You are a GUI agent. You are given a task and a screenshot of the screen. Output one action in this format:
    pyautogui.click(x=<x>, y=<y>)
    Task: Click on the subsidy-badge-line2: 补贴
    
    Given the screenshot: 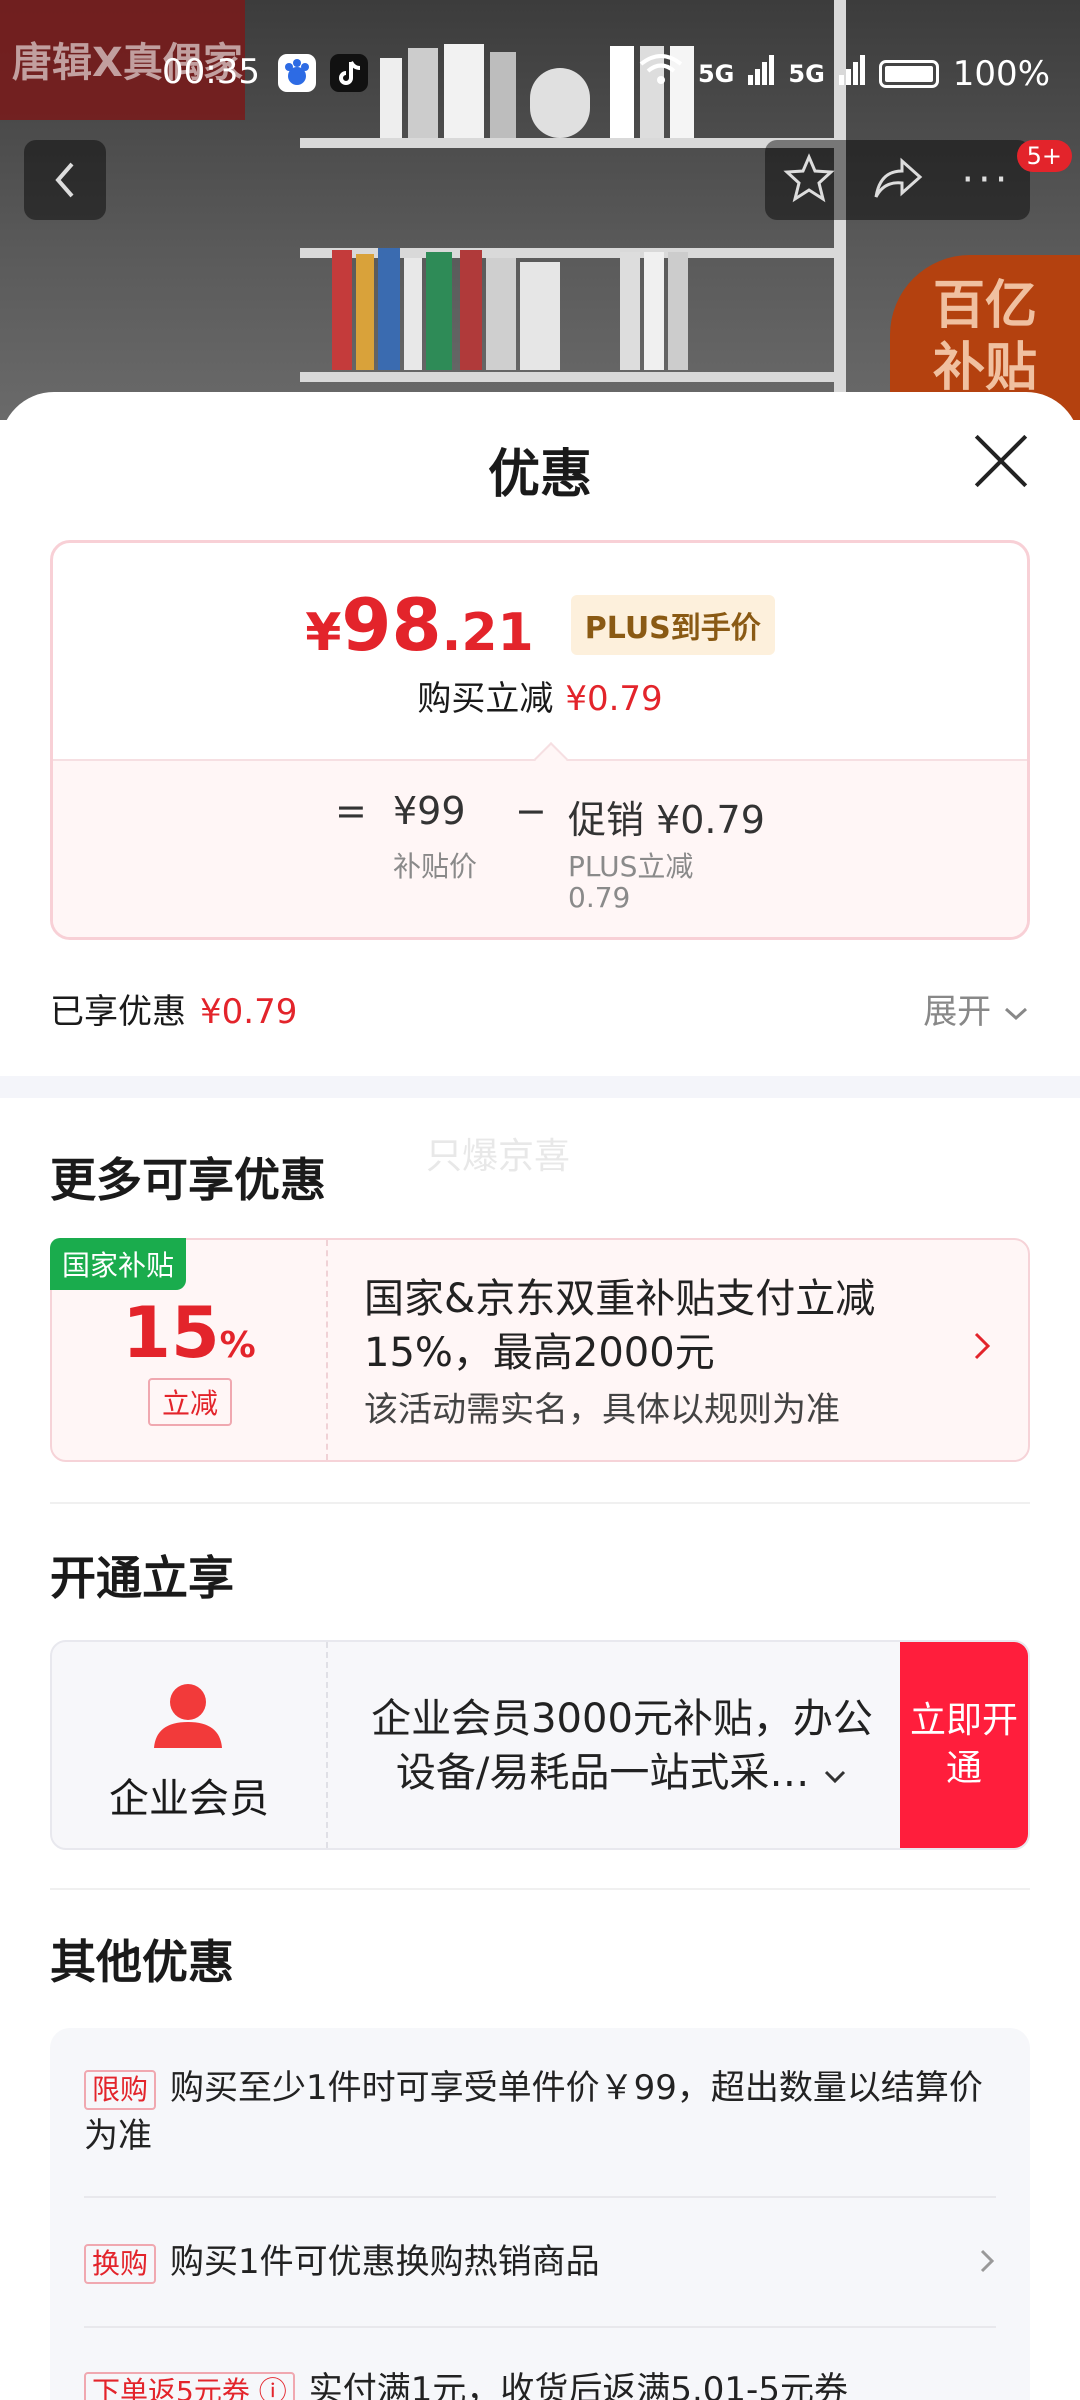 What is the action you would take?
    pyautogui.click(x=984, y=368)
    